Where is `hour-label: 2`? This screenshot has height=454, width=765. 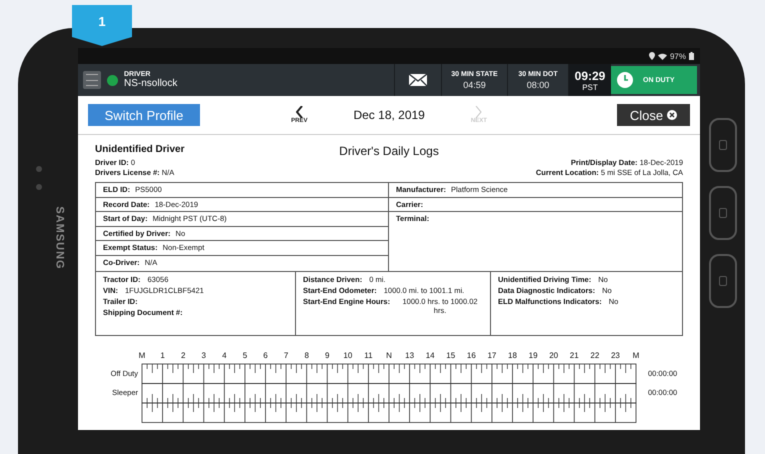
hour-label: 2 is located at coordinates (183, 355).